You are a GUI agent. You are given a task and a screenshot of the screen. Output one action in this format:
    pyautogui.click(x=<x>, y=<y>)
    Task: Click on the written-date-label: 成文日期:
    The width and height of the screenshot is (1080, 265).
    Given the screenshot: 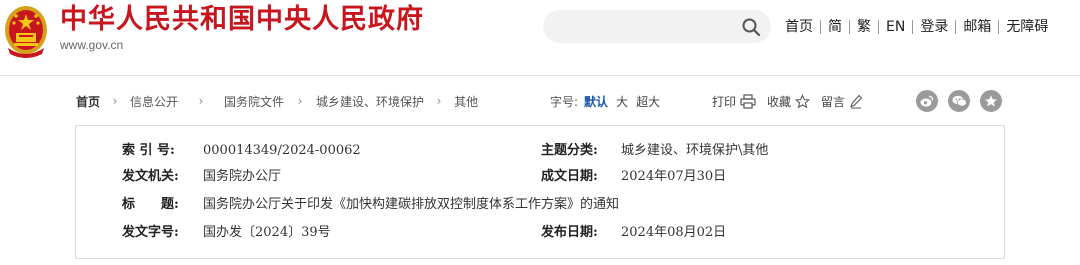 What is the action you would take?
    pyautogui.click(x=569, y=176)
    